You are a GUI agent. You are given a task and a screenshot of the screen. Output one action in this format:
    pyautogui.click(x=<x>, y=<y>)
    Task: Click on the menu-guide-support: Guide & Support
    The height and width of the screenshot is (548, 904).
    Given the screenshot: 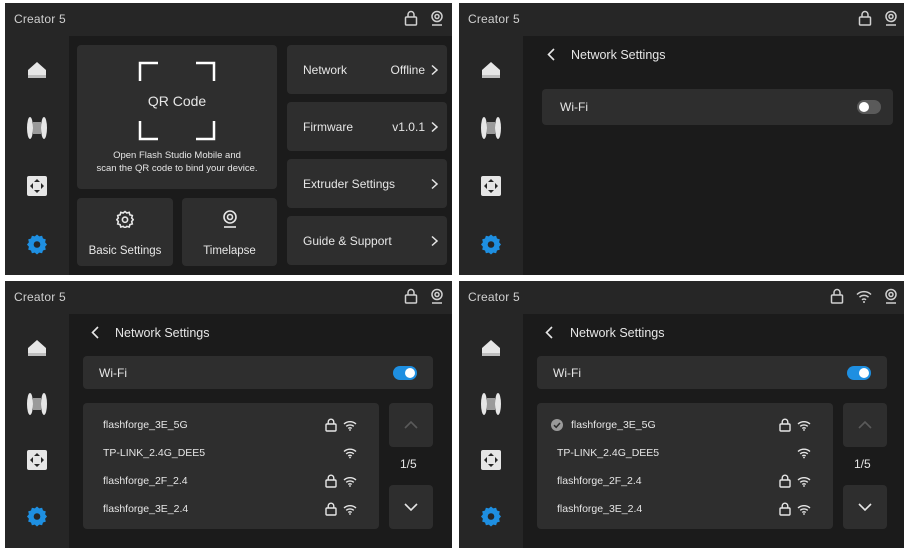 What is the action you would take?
    pyautogui.click(x=367, y=240)
    